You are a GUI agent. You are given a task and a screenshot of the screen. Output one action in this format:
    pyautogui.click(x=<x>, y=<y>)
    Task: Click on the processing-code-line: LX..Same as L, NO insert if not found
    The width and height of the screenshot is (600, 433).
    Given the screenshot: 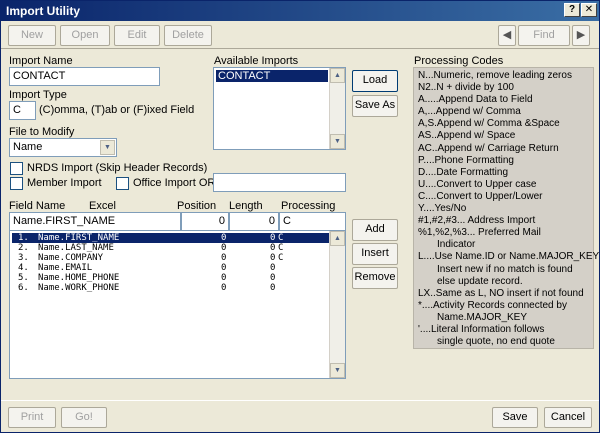 What is the action you would take?
    pyautogui.click(x=501, y=293)
    